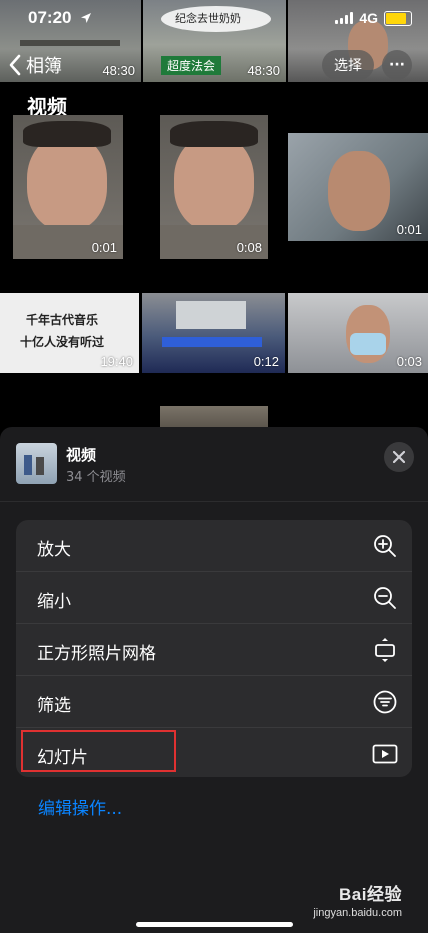 Image resolution: width=428 pixels, height=933 pixels. I want to click on video-thumbnail: 0:08, so click(214, 187).